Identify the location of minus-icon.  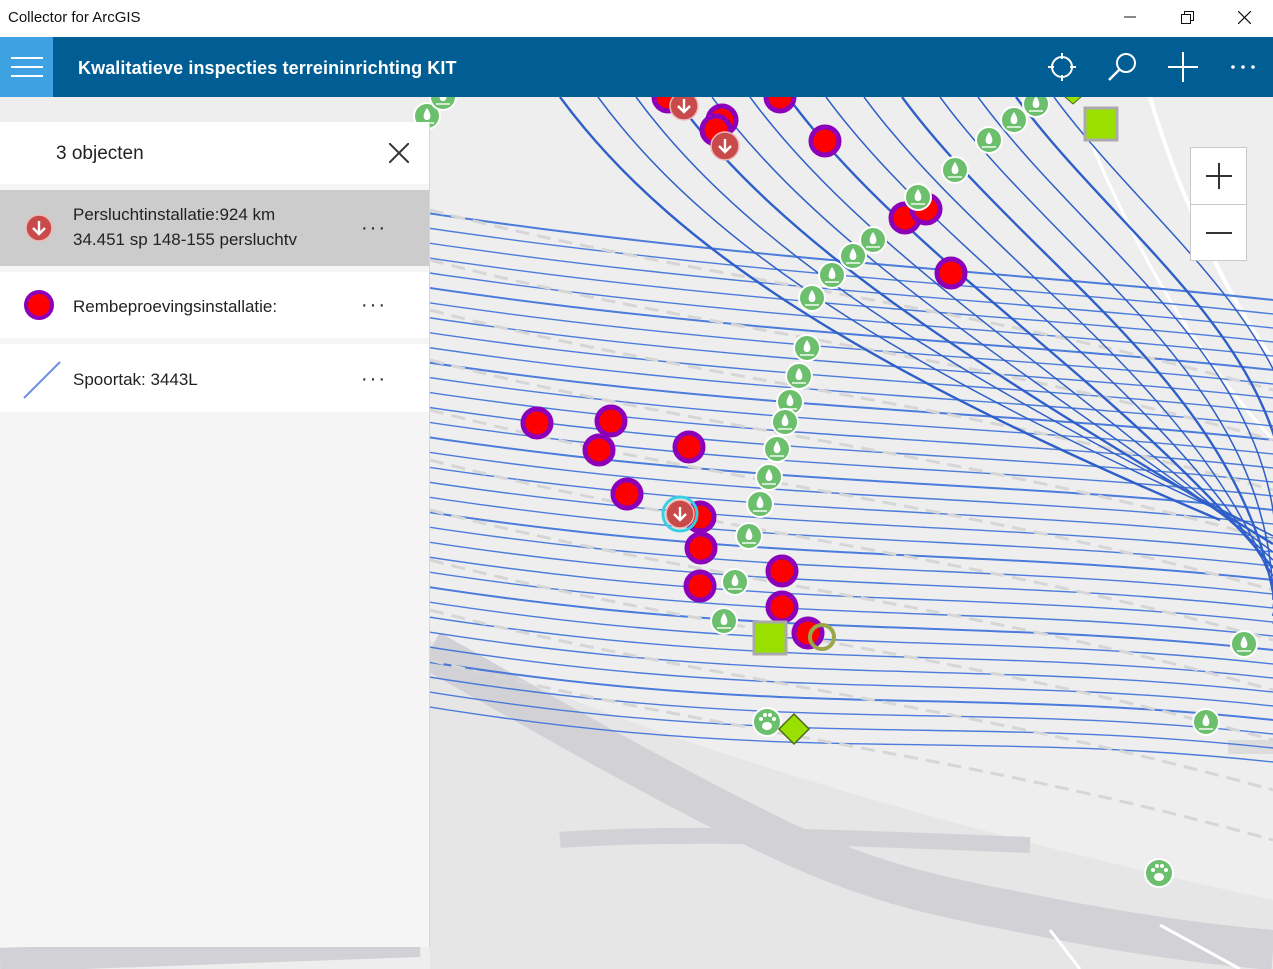
(1218, 233).